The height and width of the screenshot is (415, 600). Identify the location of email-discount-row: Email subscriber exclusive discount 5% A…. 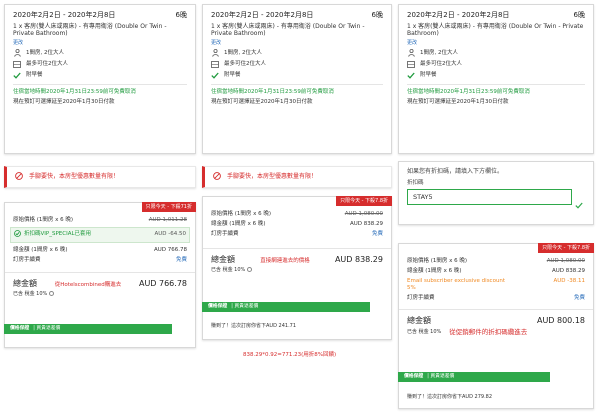
(496, 285).